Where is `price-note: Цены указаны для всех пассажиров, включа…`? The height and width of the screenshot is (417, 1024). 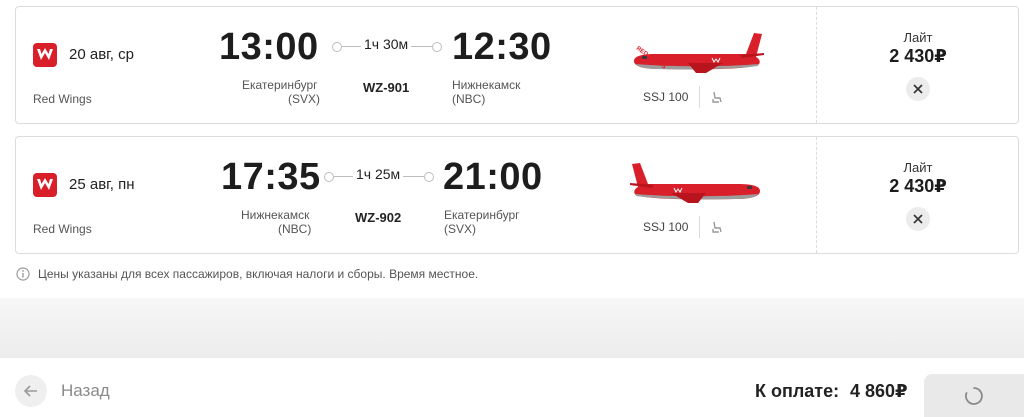
price-note: Цены указаны для всех пассажиров, включа… is located at coordinates (247, 274).